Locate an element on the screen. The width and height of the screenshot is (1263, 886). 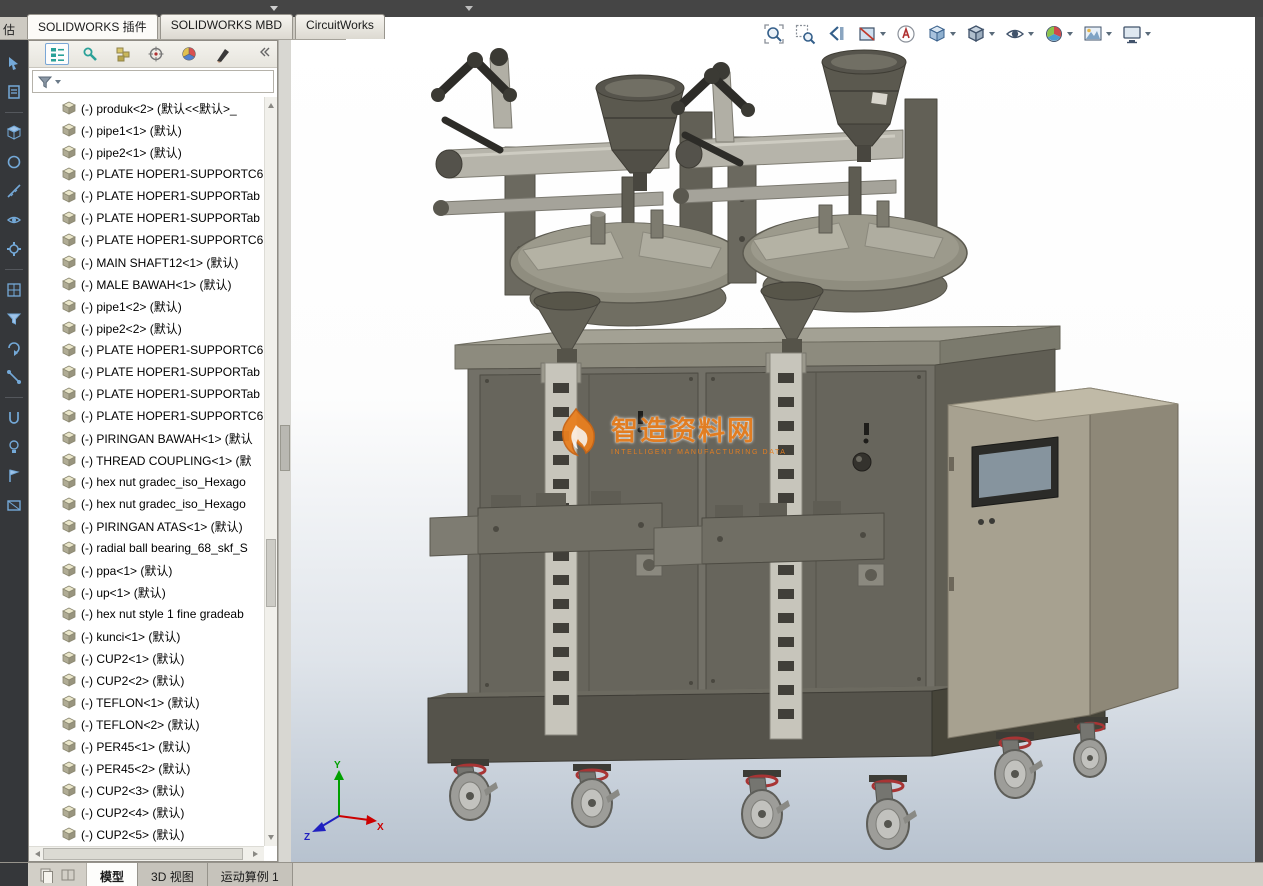
view-orientation-button is located at coordinates (941, 34).